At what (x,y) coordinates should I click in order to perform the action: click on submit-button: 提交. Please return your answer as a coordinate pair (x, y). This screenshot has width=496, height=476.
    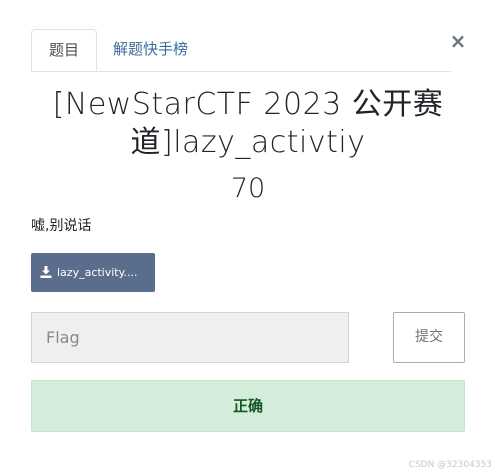
    Looking at the image, I should click on (429, 337).